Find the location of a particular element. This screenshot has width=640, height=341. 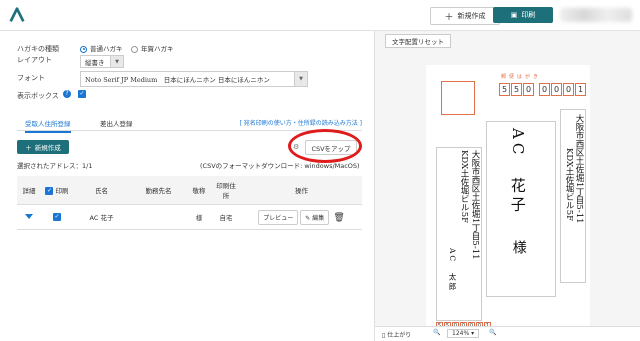

finish-label: 仕上がり is located at coordinates (399, 335).